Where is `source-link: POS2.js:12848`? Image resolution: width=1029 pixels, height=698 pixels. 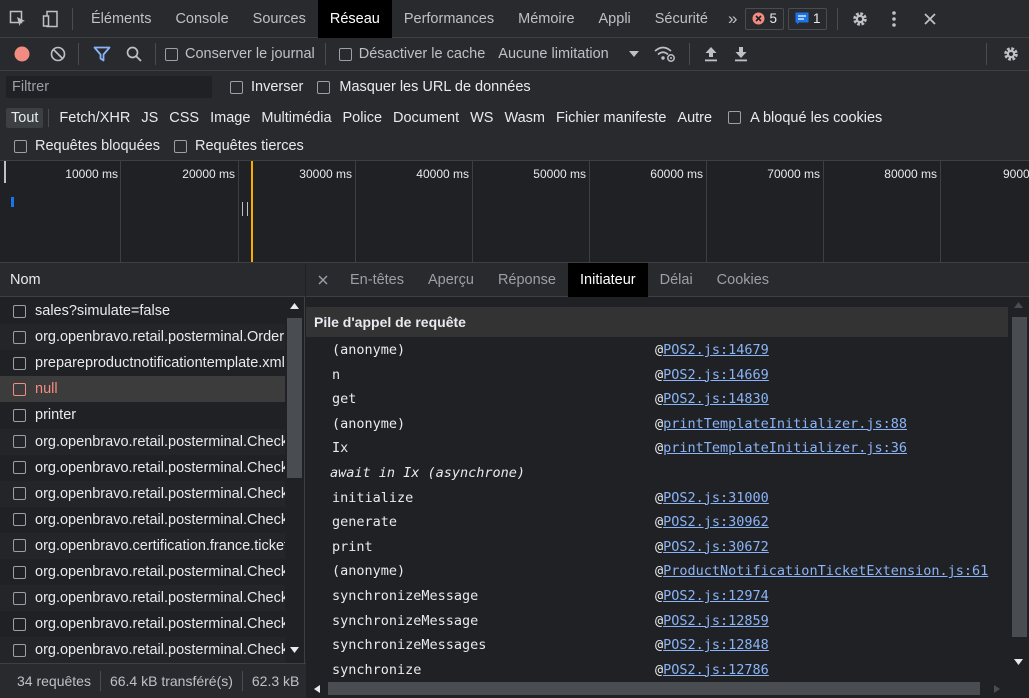 source-link: POS2.js:12848 is located at coordinates (716, 645).